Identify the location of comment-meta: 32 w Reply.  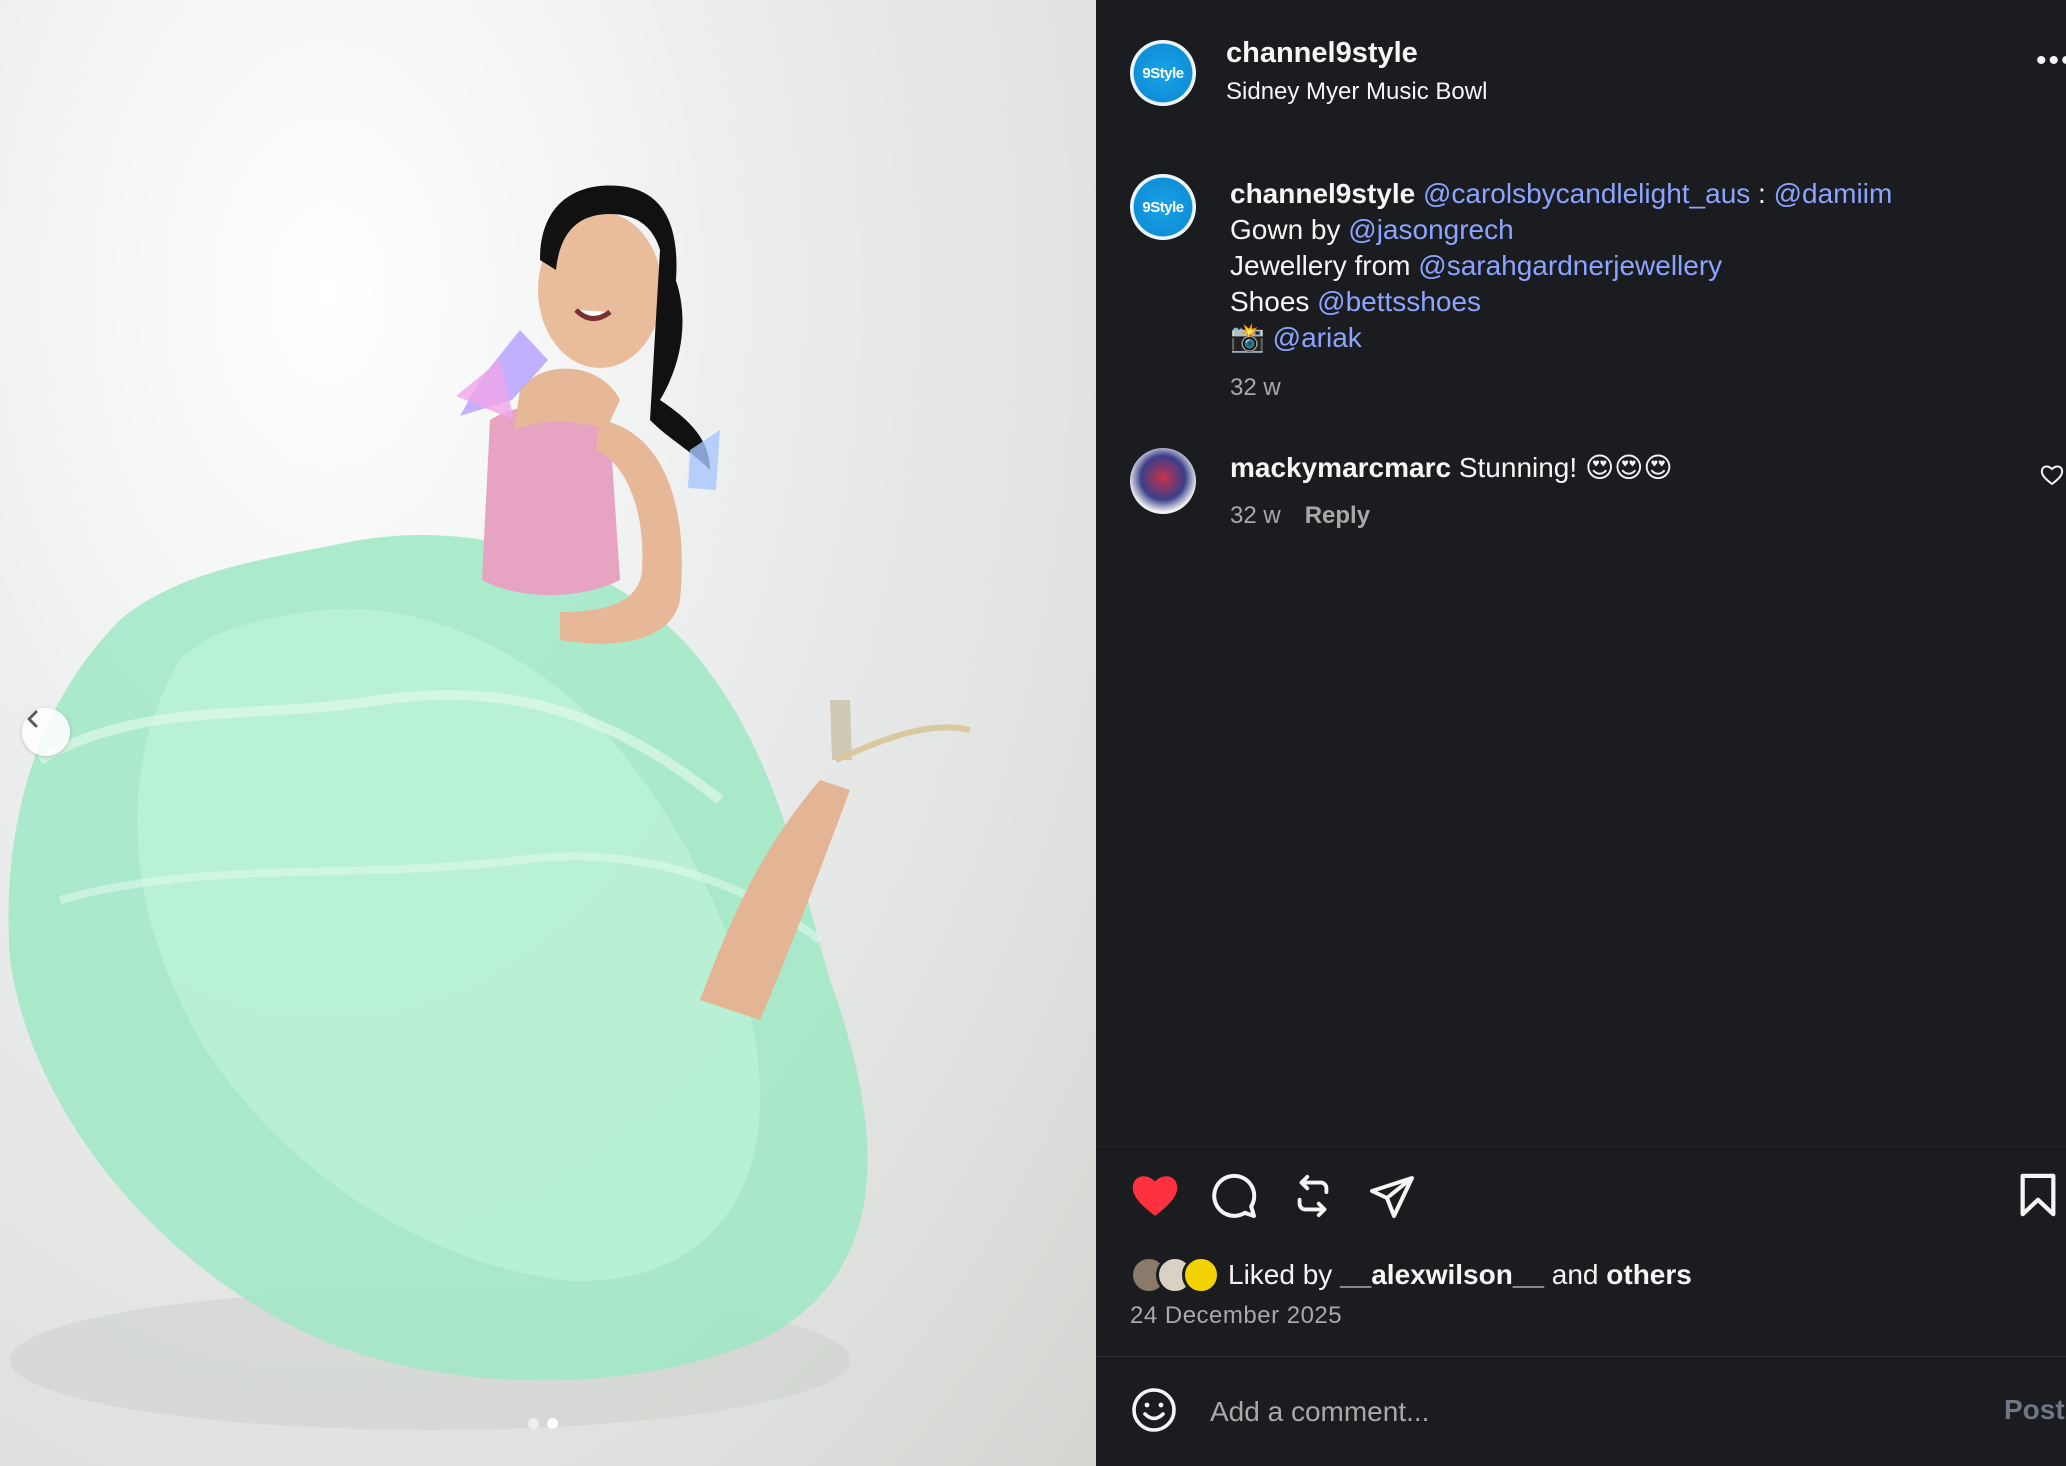
(1300, 516).